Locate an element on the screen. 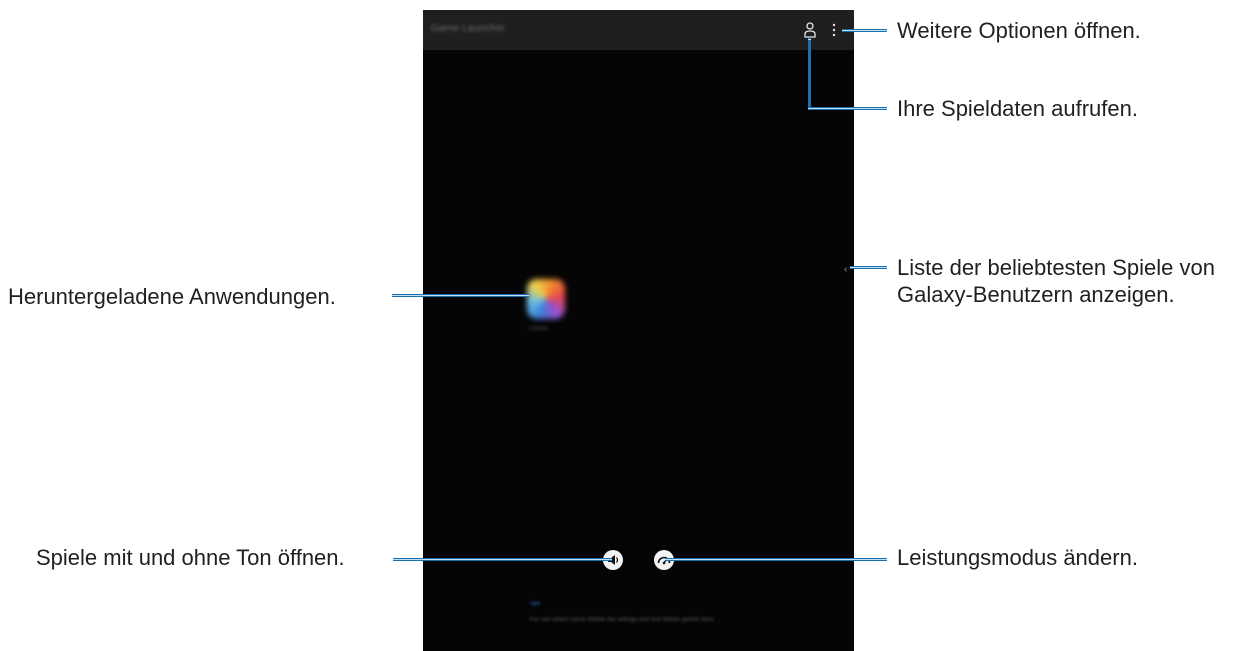 This screenshot has height=651, width=1258. info-title: Tips is located at coordinates (535, 604).